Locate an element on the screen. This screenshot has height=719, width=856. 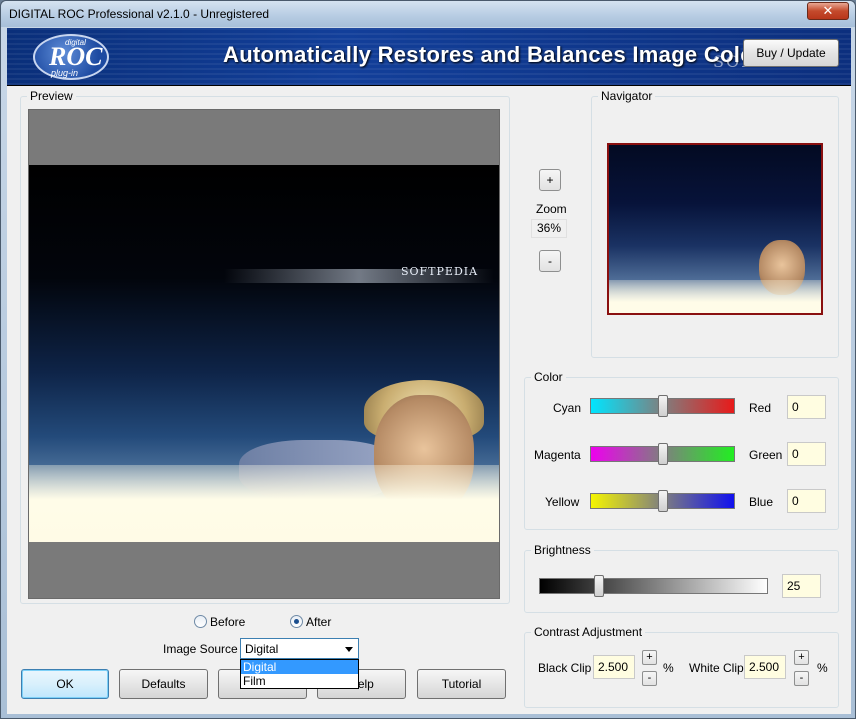
black-clip-plus-button: + is located at coordinates (649, 657).